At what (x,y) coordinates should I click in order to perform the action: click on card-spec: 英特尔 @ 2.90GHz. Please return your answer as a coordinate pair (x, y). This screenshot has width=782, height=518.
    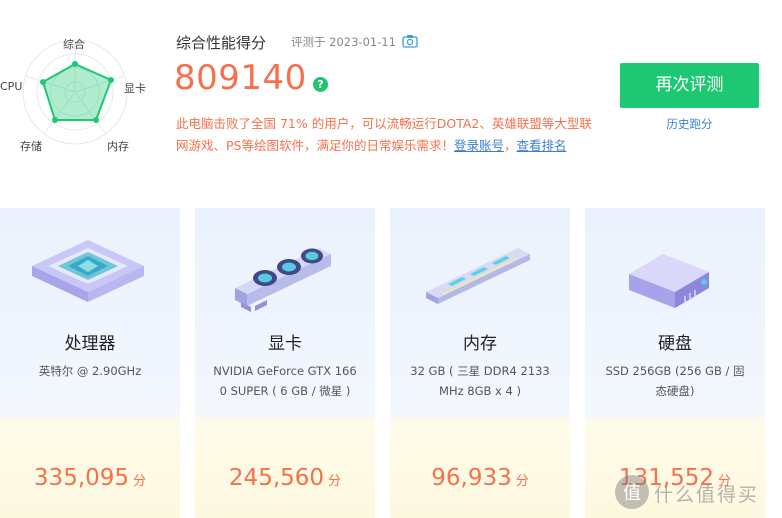
    Looking at the image, I should click on (90, 371).